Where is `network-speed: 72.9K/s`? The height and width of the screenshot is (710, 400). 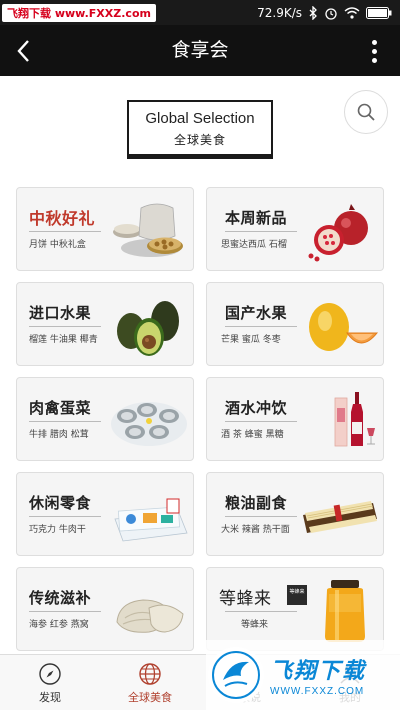
network-speed: 72.9K/s is located at coordinates (279, 12).